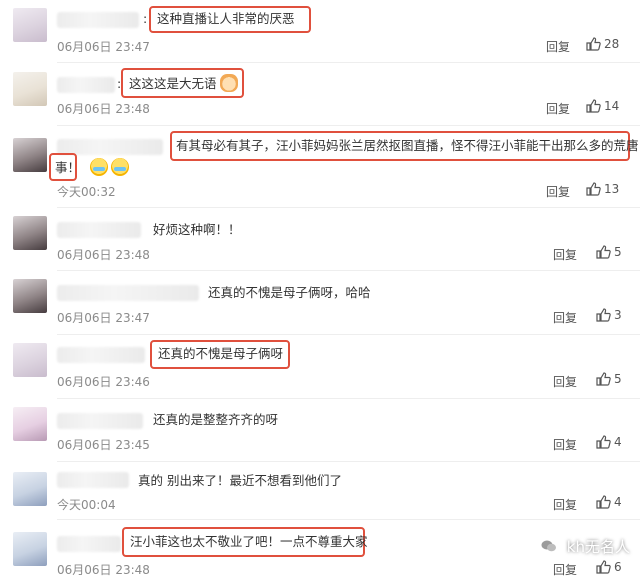  I want to click on watermark-text: kh无名人, so click(598, 546).